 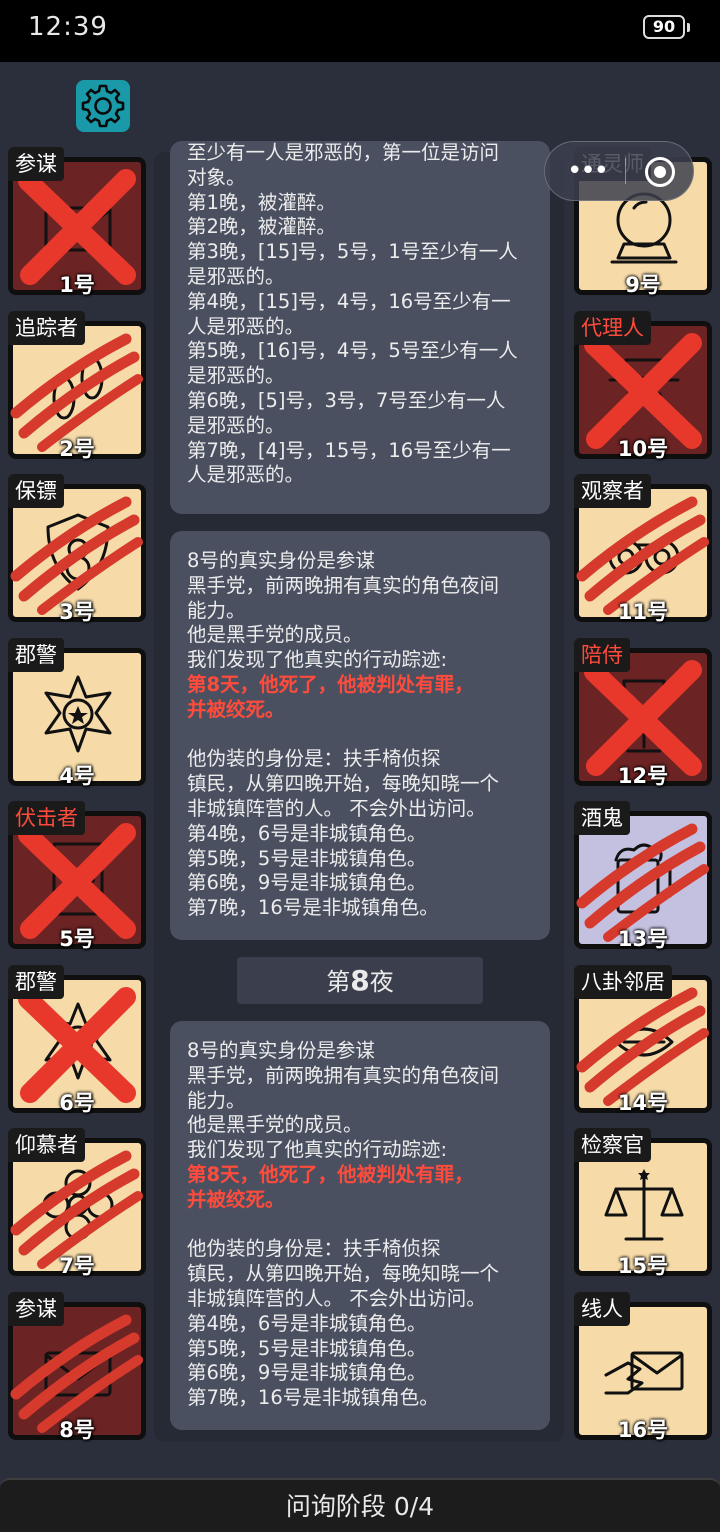 What do you see at coordinates (77, 285) in the screenshot?
I see `seat-number: 1号` at bounding box center [77, 285].